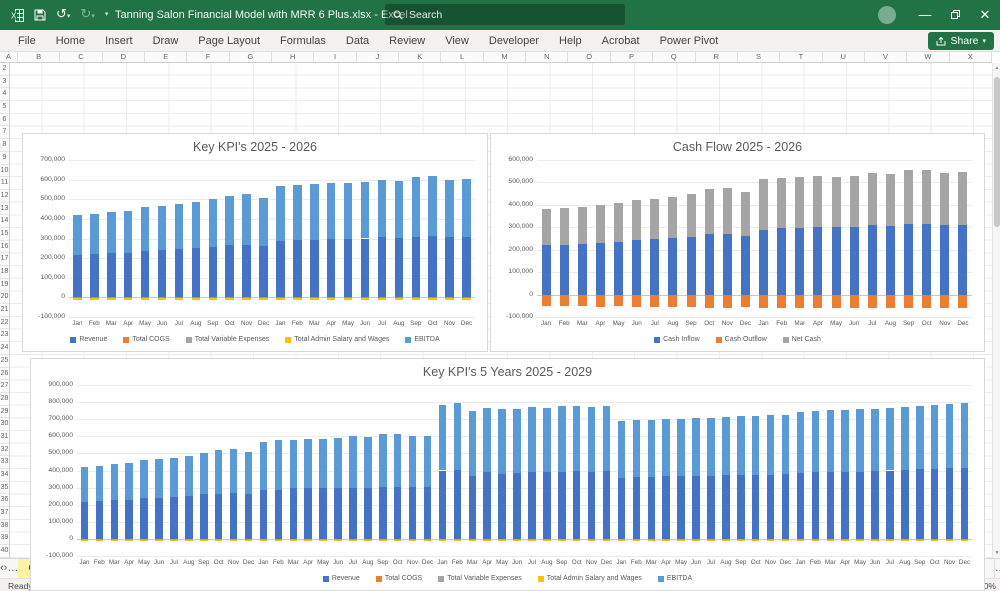  What do you see at coordinates (505, 14) in the screenshot?
I see `search-input: Search` at bounding box center [505, 14].